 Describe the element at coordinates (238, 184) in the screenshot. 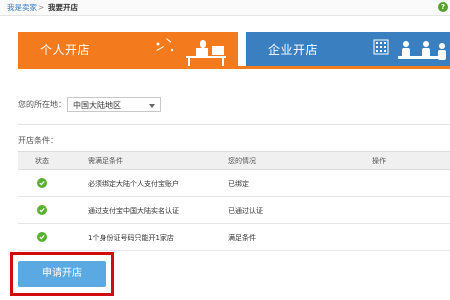

I see `row-situation: 已绑定` at that location.